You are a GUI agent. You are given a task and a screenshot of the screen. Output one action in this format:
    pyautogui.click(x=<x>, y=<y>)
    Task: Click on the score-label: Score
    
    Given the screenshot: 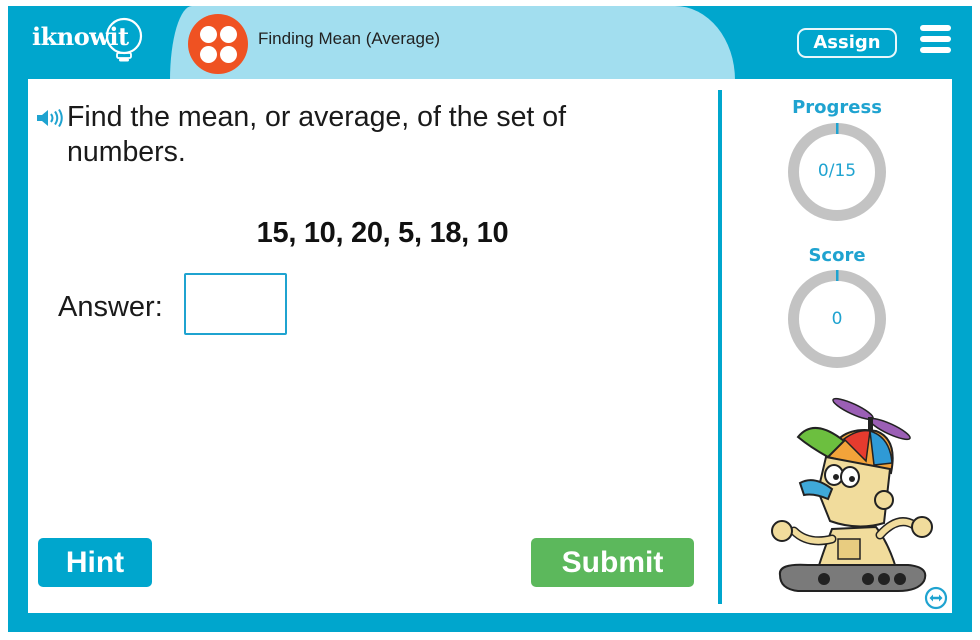 What is the action you would take?
    pyautogui.click(x=837, y=255)
    